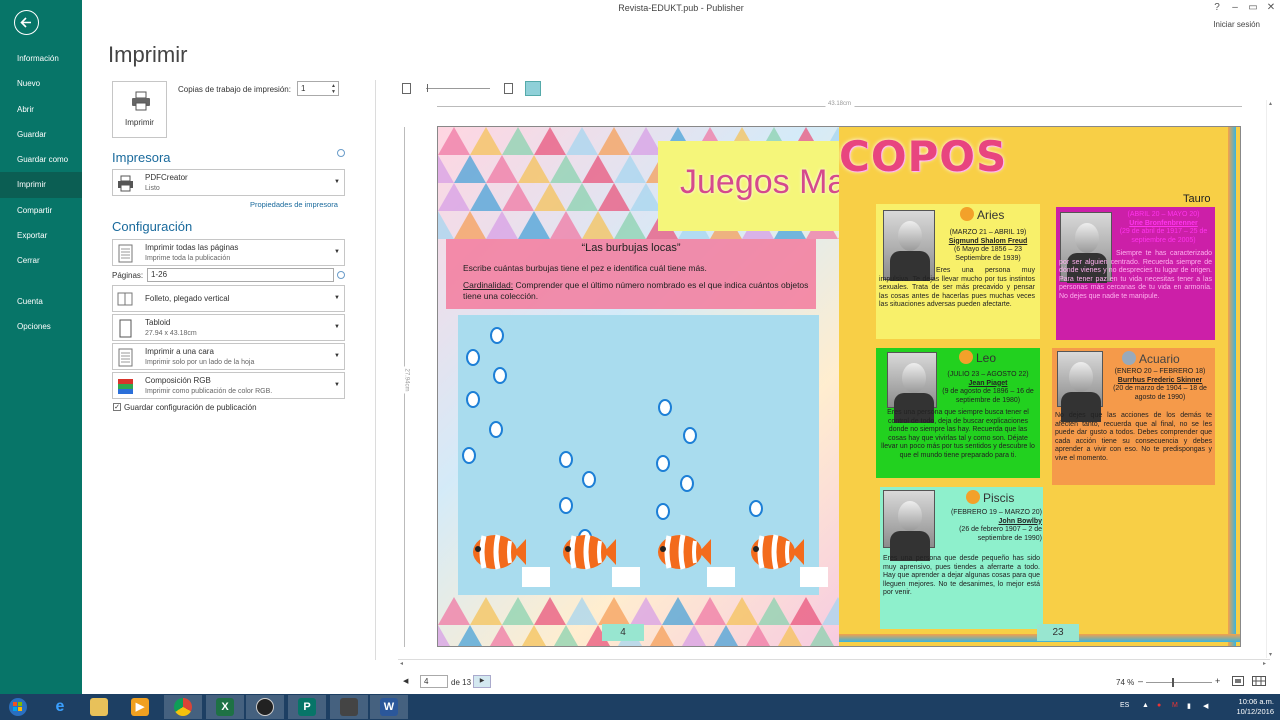  What do you see at coordinates (401, 663) in the screenshot?
I see `scroll-left-icon: ◂` at bounding box center [401, 663].